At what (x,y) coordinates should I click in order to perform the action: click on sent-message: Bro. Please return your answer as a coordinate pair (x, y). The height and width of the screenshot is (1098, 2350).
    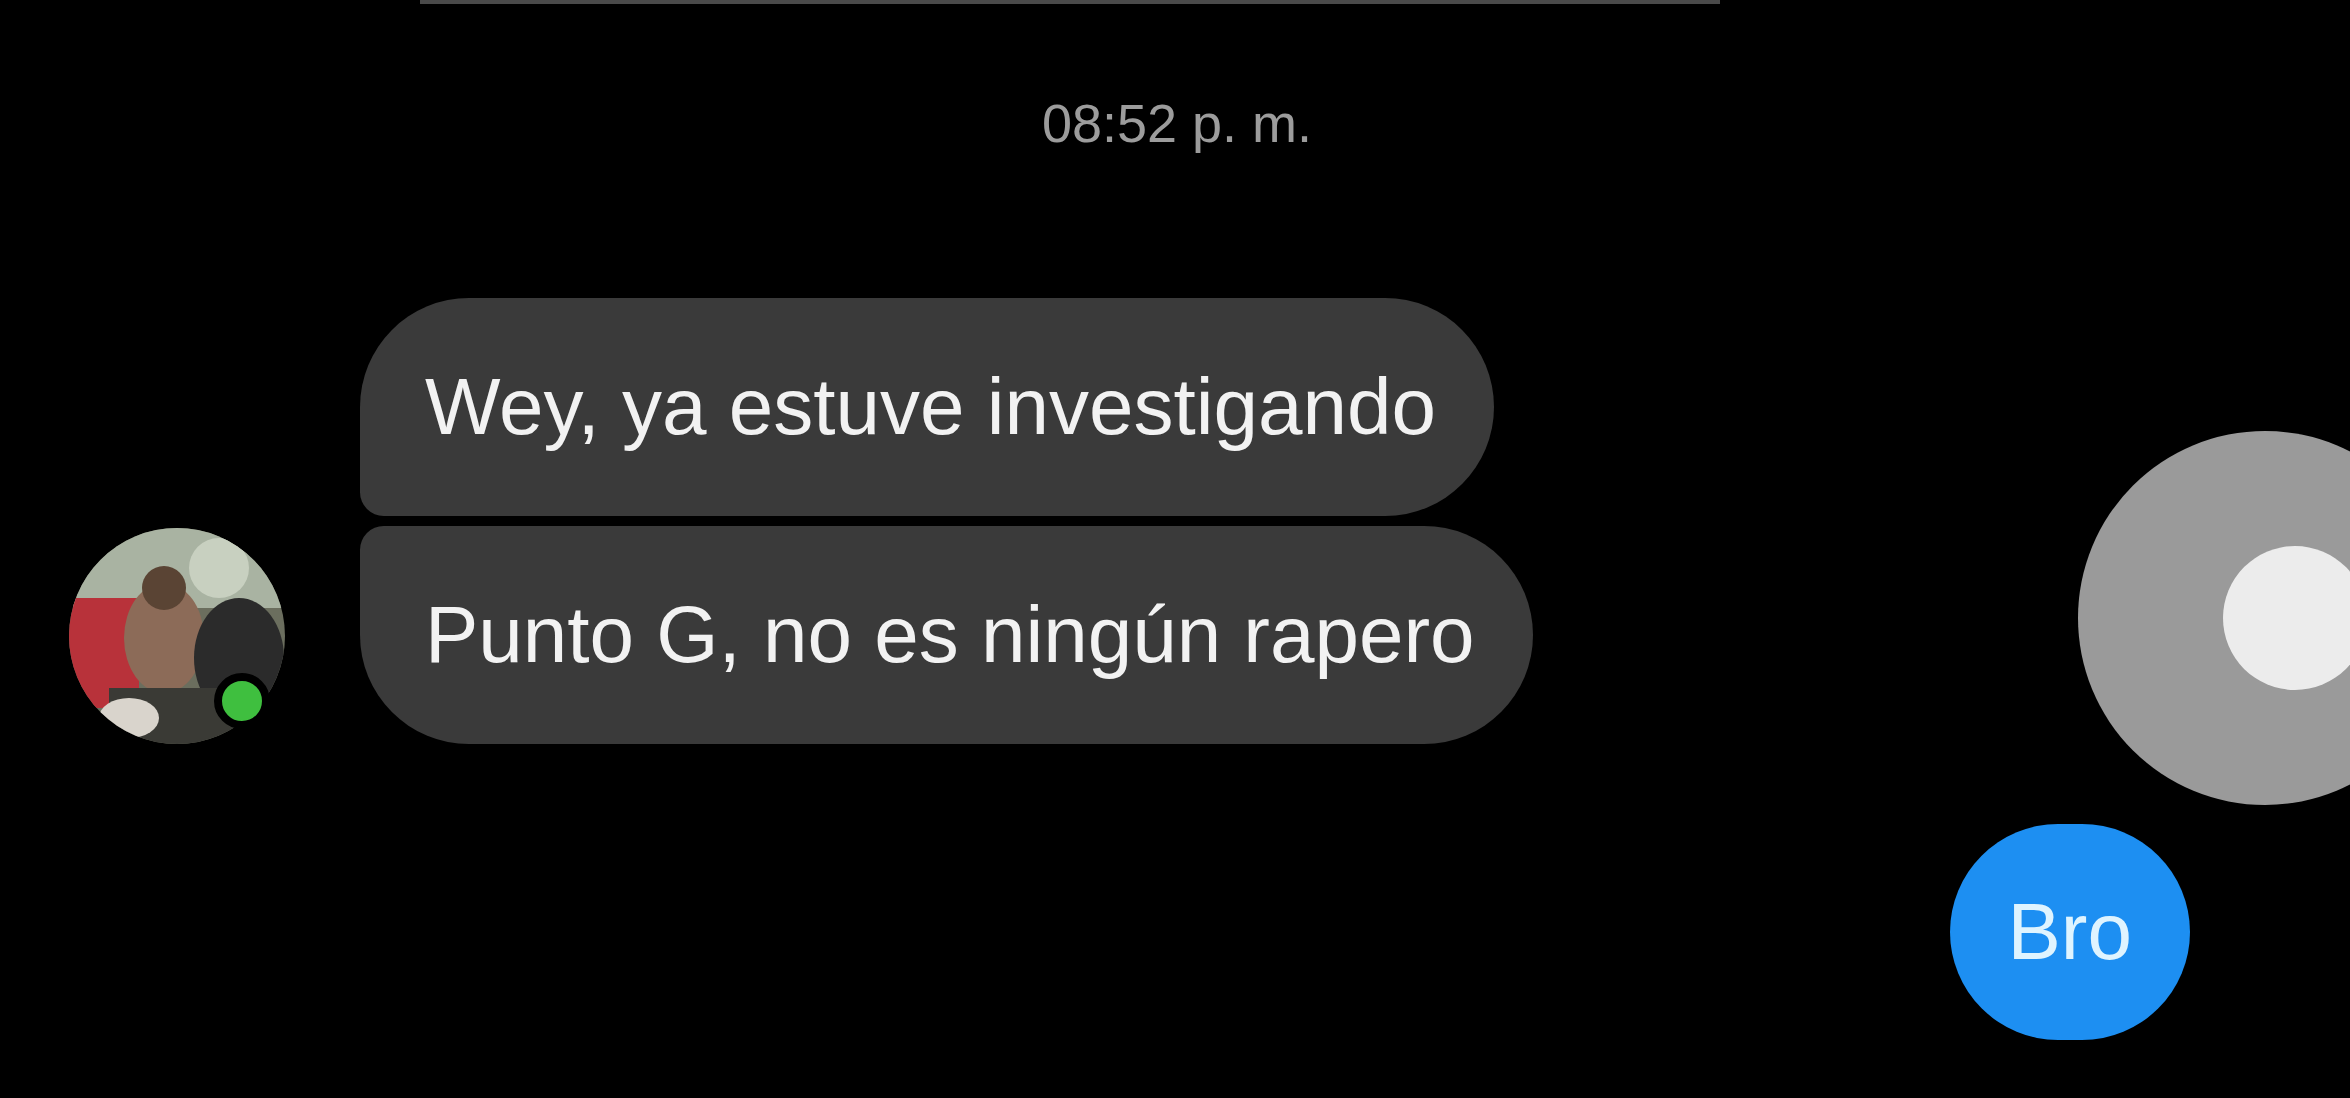
    Looking at the image, I should click on (2069, 932).